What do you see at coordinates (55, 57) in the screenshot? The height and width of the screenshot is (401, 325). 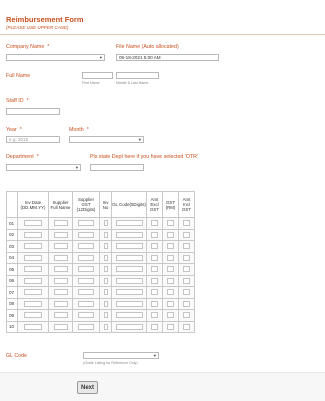 I see `company-name-select: ▾` at bounding box center [55, 57].